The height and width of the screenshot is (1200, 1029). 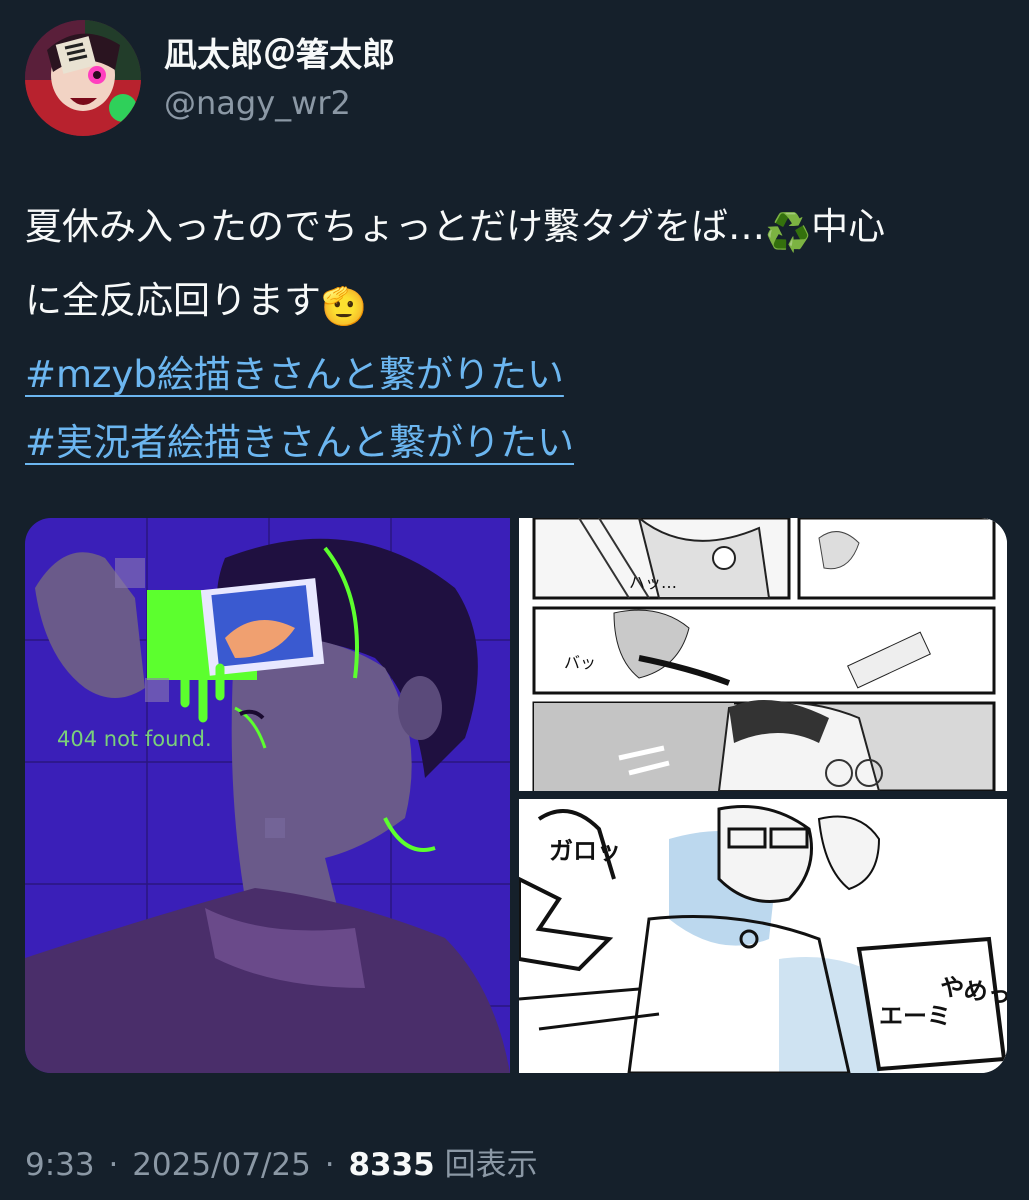 I want to click on display-name: 凪太郎＠箸太郎, so click(x=279, y=52).